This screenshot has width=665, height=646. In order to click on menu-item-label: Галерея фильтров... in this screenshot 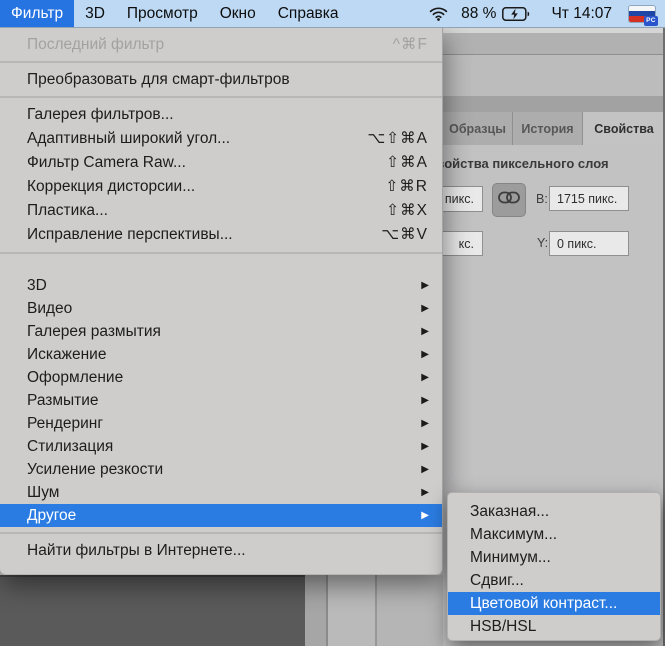, I will do `click(100, 114)`.